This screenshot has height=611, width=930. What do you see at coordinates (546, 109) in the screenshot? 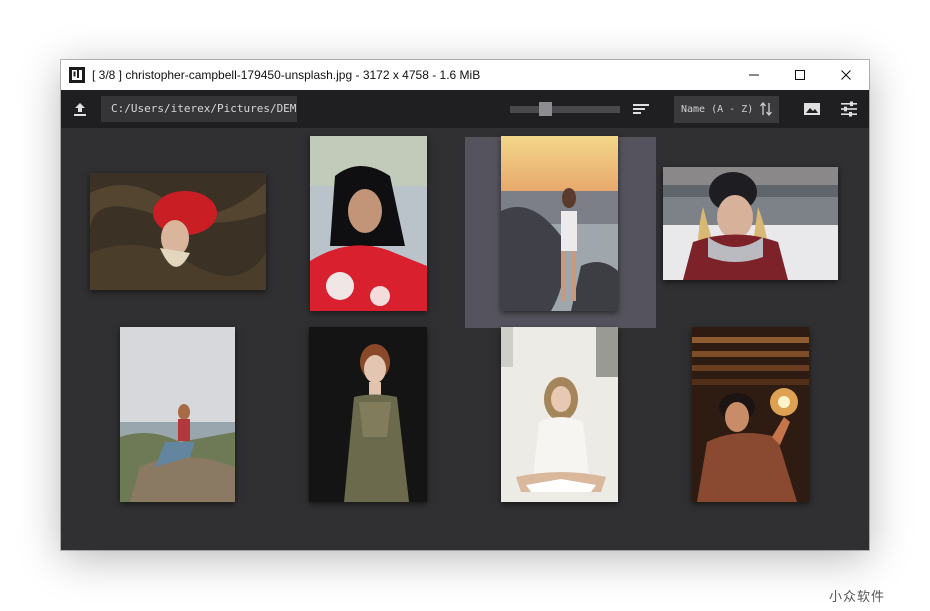
I see `zoom-slider-handle` at bounding box center [546, 109].